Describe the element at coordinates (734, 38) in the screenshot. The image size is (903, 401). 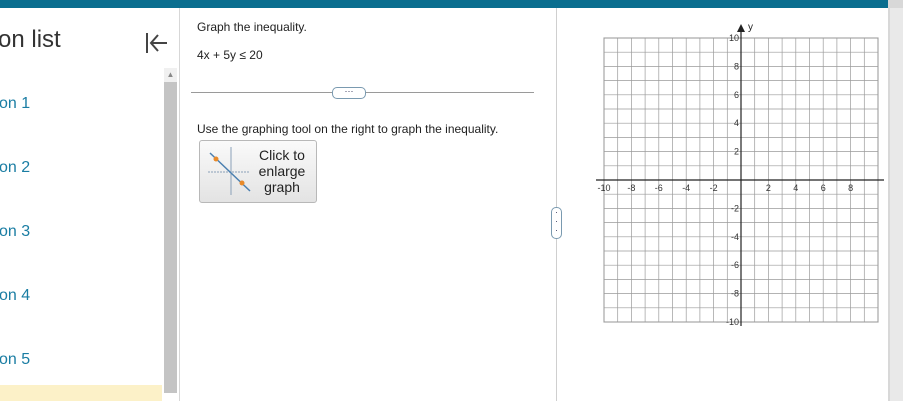
I see `y-tick-label: 10` at that location.